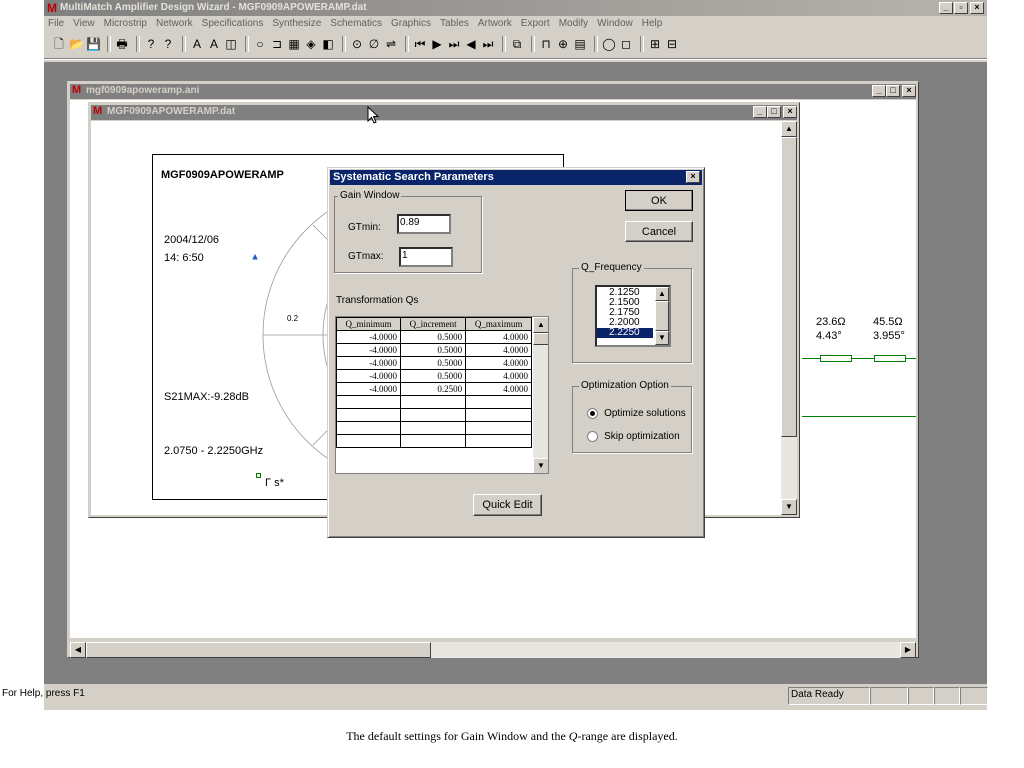  Describe the element at coordinates (296, 23) in the screenshot. I see `menu-item-synthesize: Synthesize` at that location.